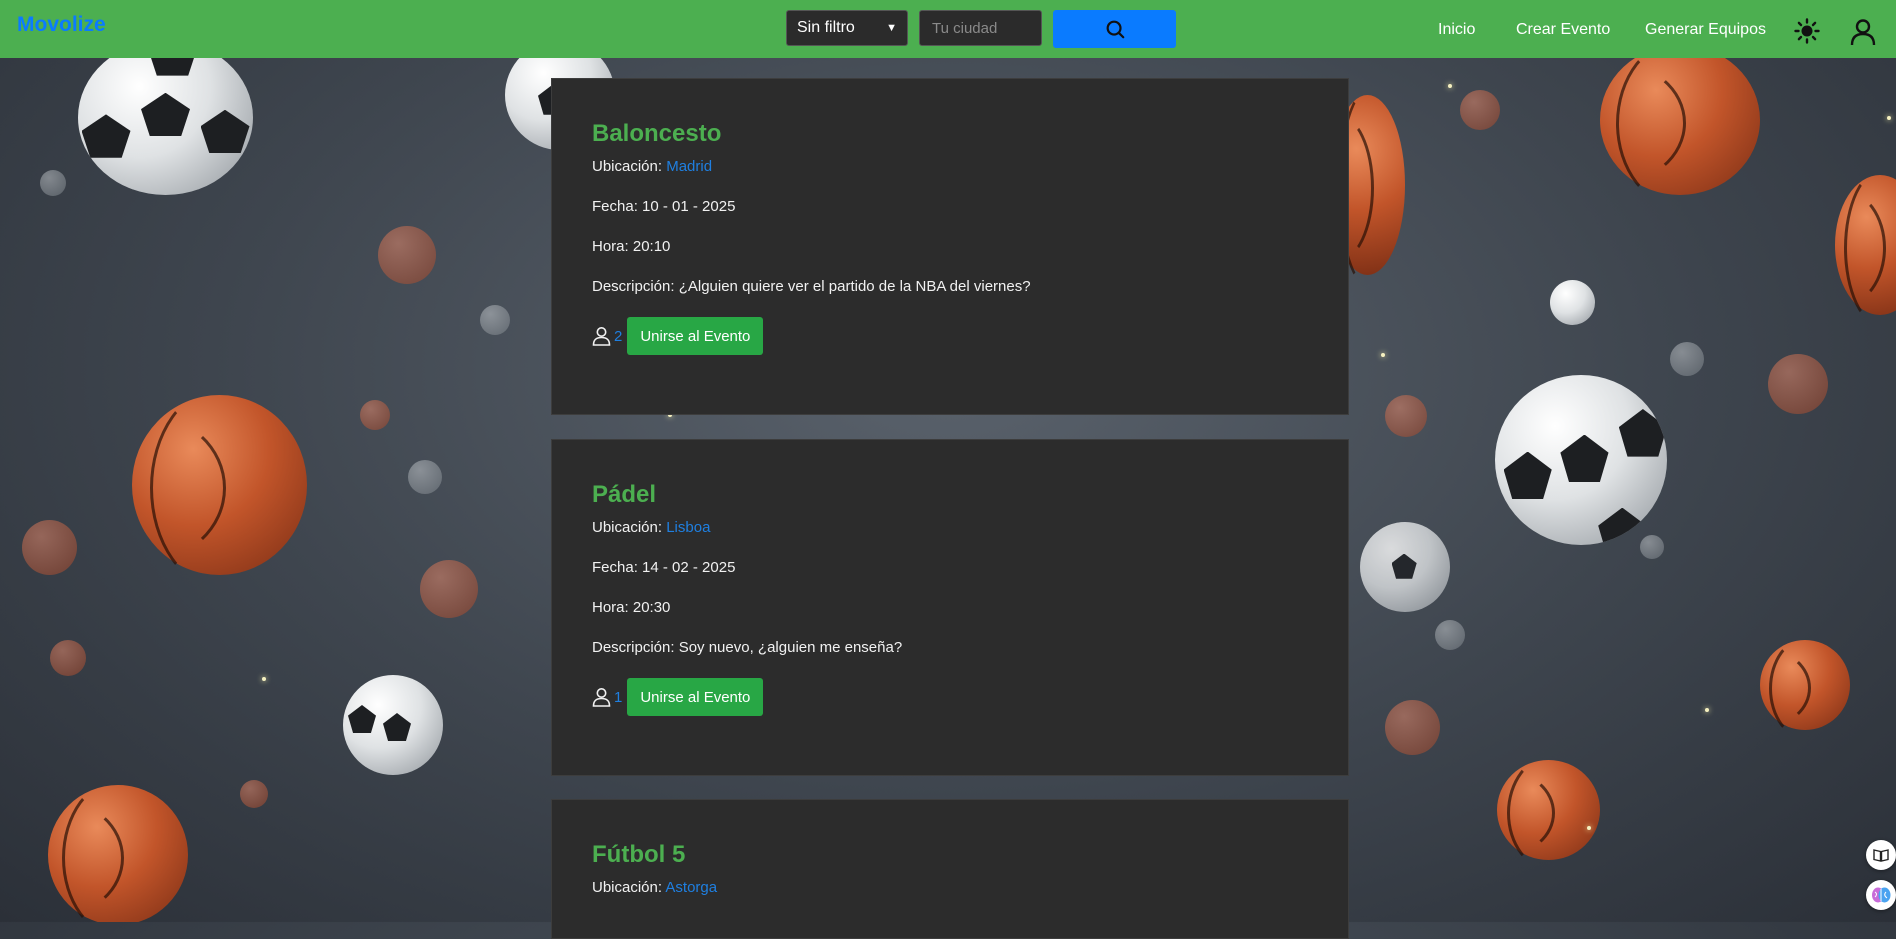 The height and width of the screenshot is (939, 1896). What do you see at coordinates (618, 336) in the screenshot?
I see `participant-count: 2` at bounding box center [618, 336].